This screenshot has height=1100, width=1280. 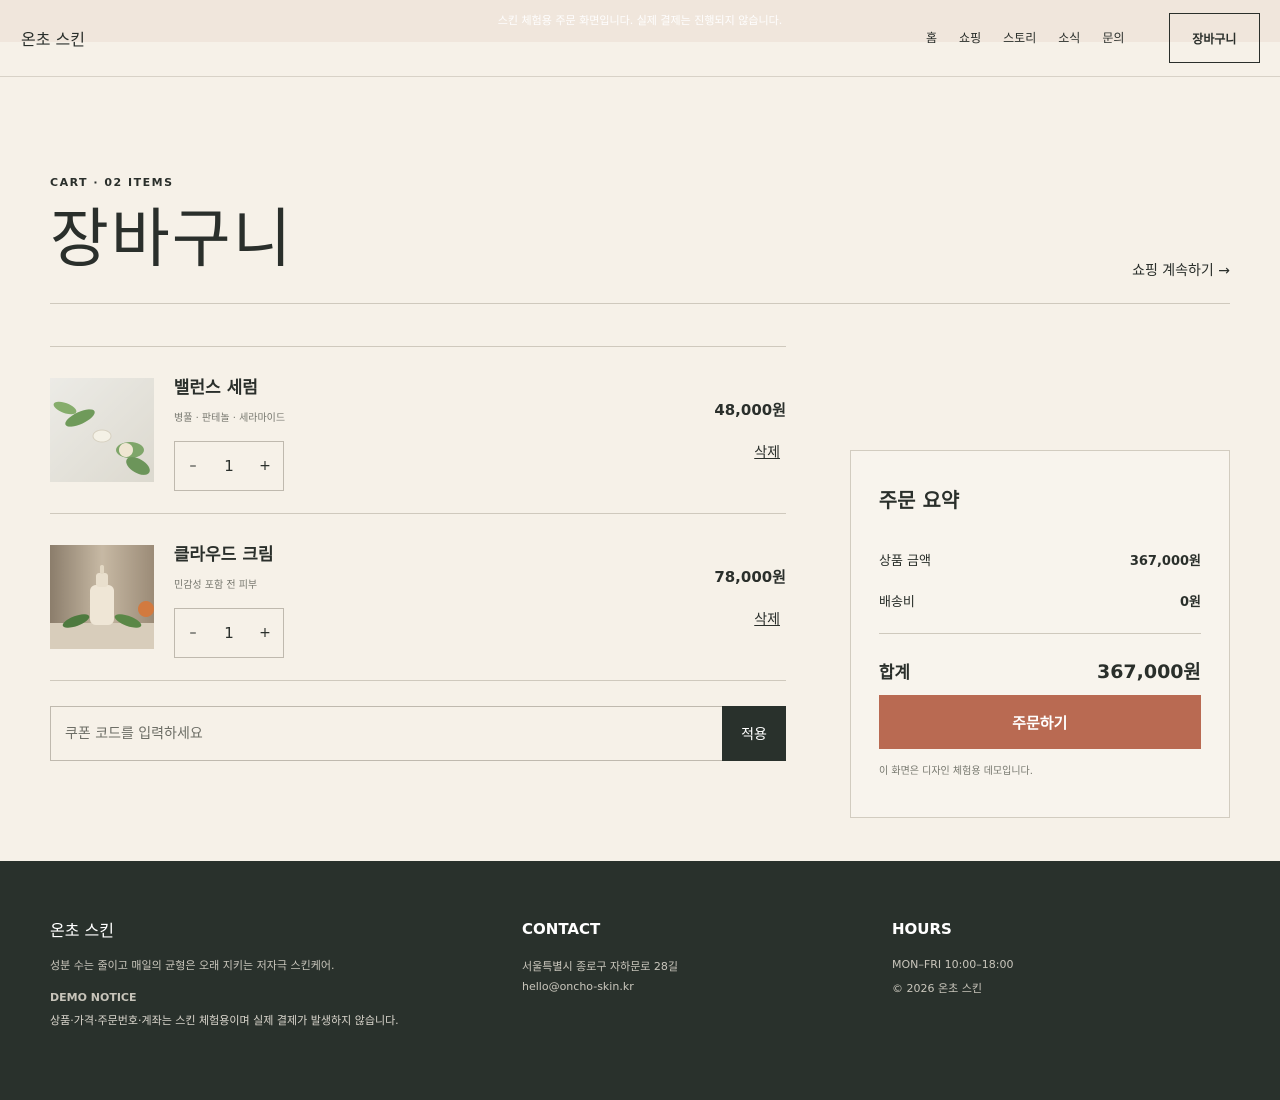 What do you see at coordinates (172, 240) in the screenshot?
I see `page-title: 장바구니` at bounding box center [172, 240].